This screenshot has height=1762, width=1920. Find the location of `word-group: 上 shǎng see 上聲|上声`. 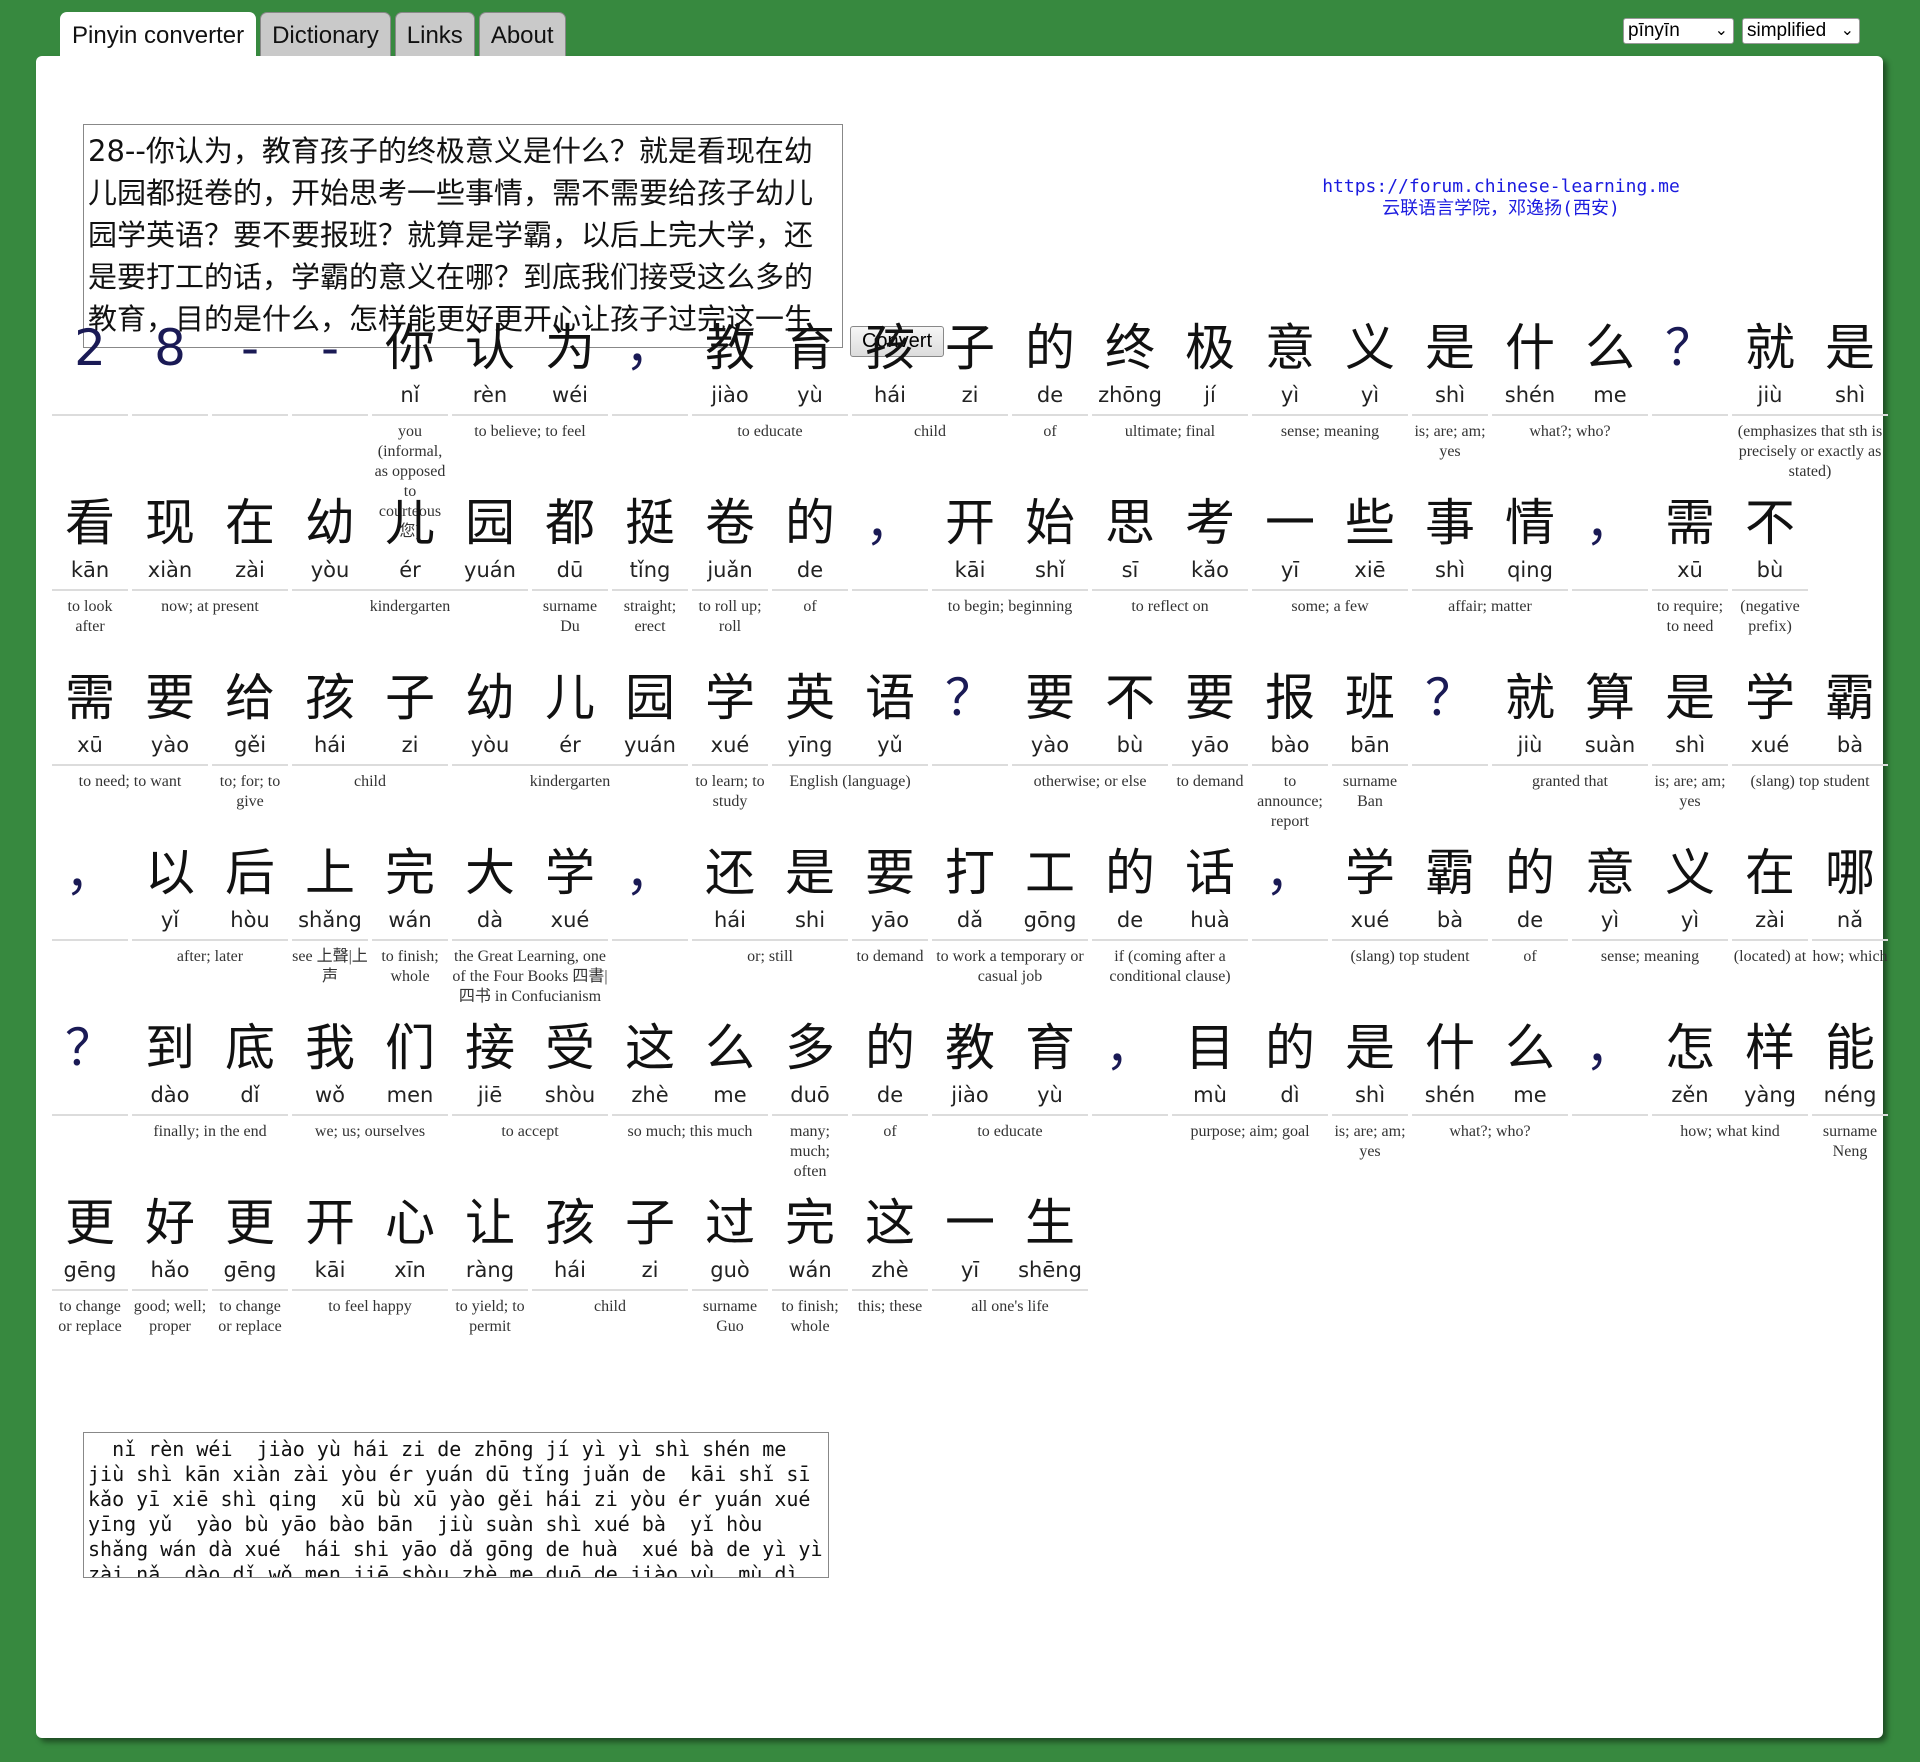

word-group: 上 shǎng see 上聲|上声 is located at coordinates (330, 914).